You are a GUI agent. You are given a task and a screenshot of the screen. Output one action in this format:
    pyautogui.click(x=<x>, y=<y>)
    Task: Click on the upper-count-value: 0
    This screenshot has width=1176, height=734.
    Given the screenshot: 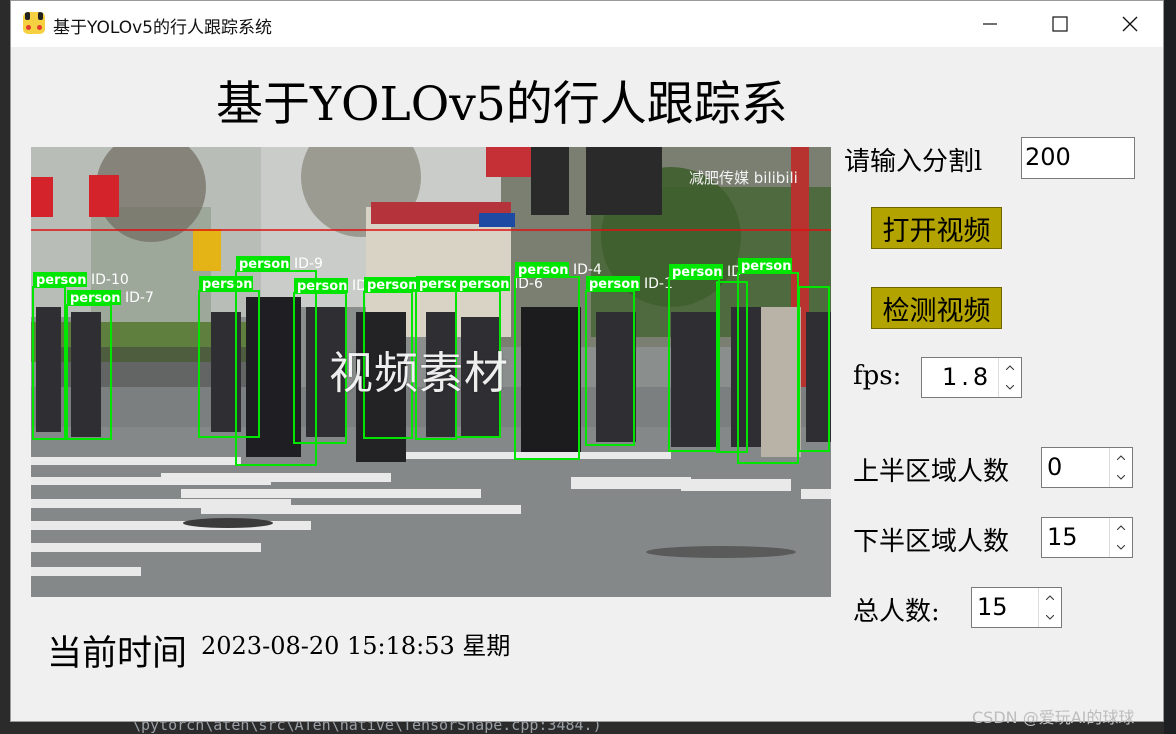 What is the action you would take?
    pyautogui.click(x=1055, y=467)
    